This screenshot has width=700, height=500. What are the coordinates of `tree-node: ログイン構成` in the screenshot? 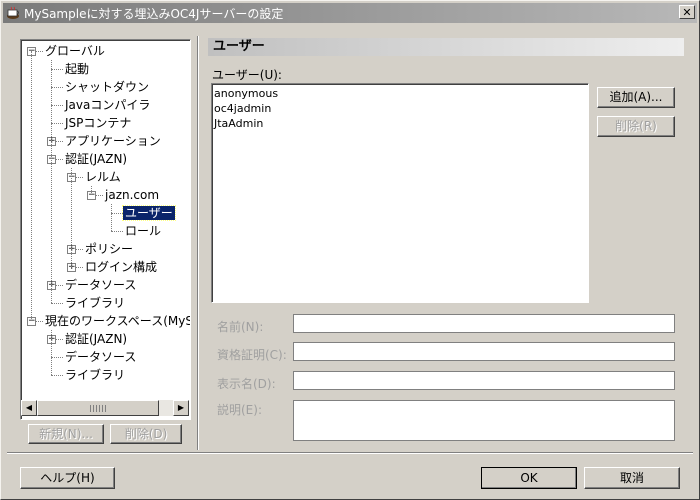 It's located at (121, 267).